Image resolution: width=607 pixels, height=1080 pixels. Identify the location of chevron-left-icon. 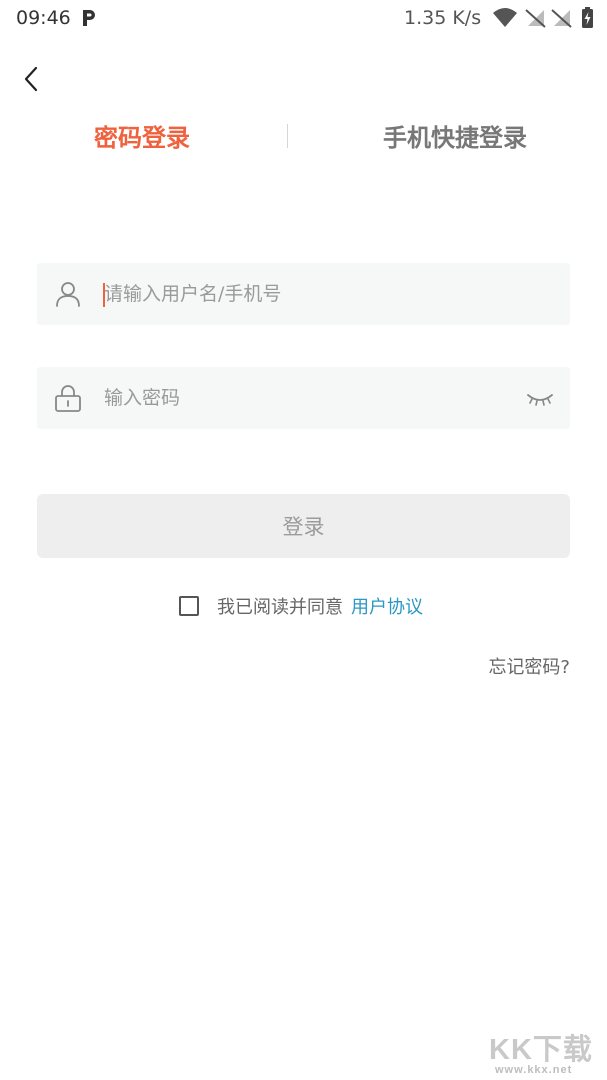
(31, 79).